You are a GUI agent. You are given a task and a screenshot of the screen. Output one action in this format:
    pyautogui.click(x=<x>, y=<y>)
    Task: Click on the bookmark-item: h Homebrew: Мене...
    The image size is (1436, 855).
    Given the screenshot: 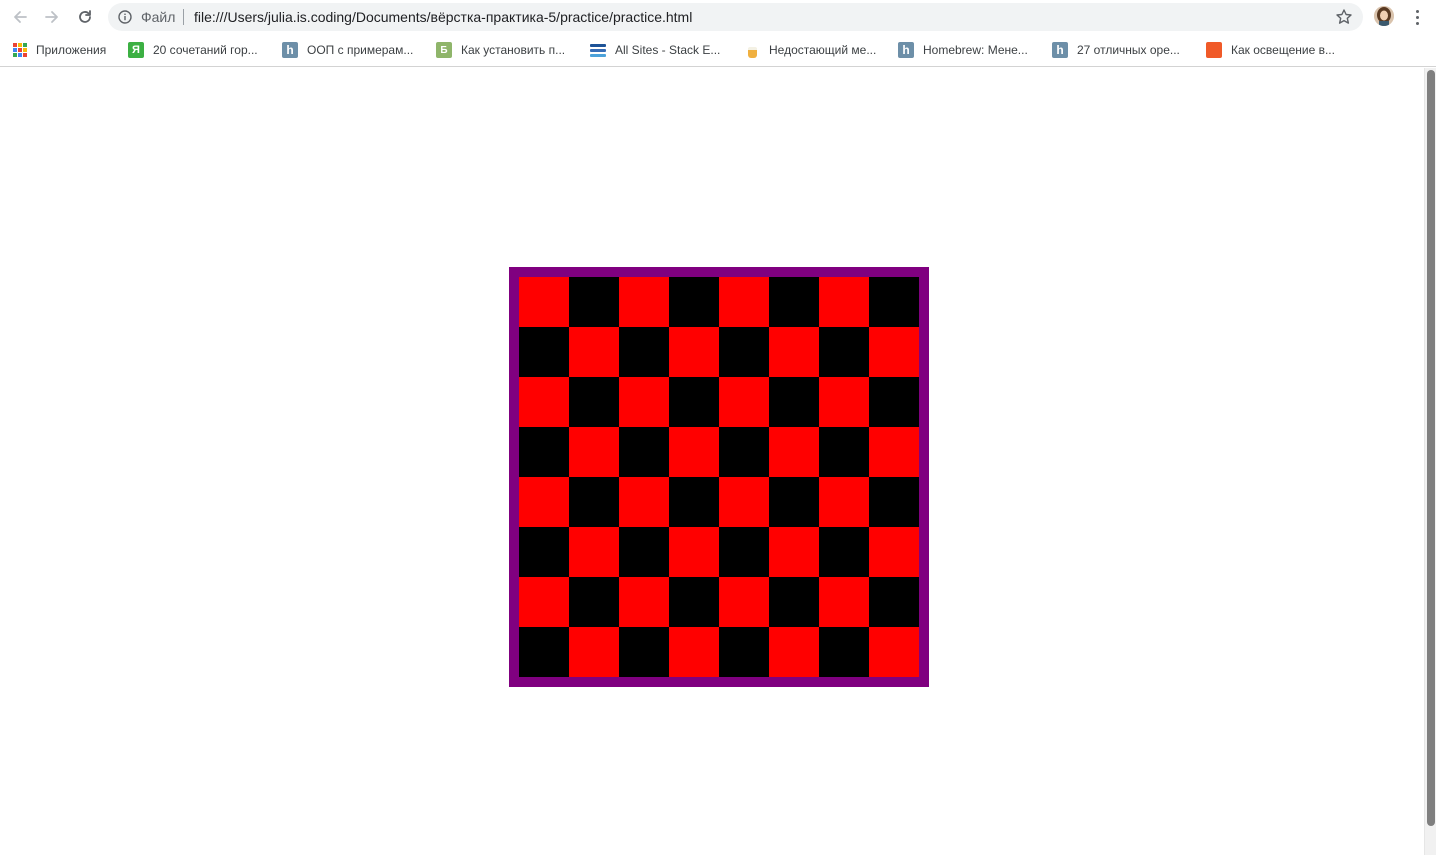 What is the action you would take?
    pyautogui.click(x=963, y=50)
    